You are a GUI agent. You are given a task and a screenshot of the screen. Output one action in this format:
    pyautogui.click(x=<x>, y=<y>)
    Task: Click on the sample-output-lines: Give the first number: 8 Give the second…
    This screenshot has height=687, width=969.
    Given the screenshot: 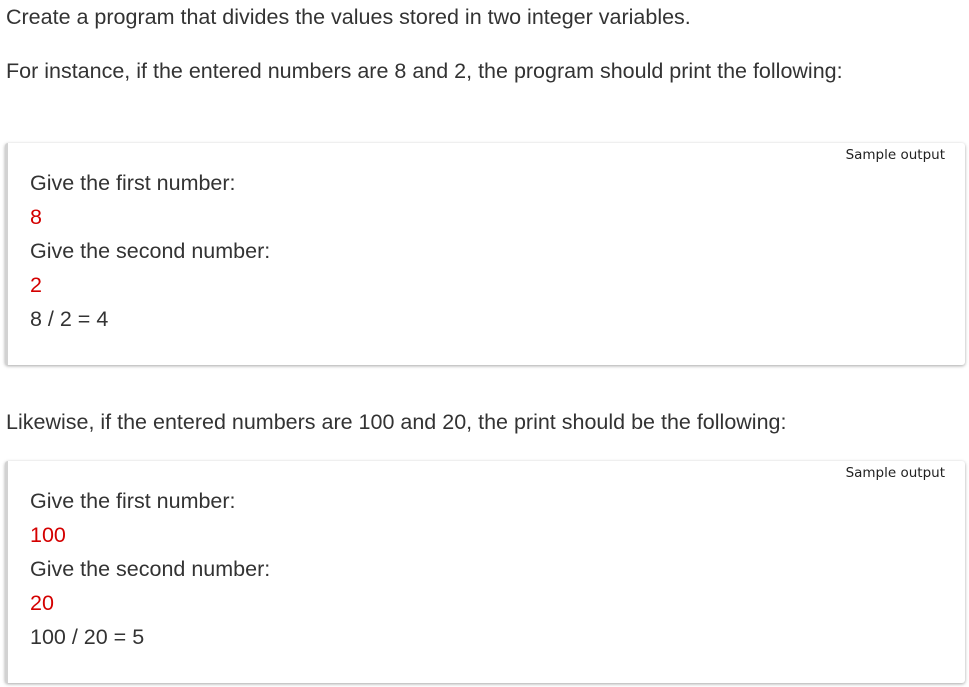 What is the action you would take?
    pyautogui.click(x=150, y=251)
    